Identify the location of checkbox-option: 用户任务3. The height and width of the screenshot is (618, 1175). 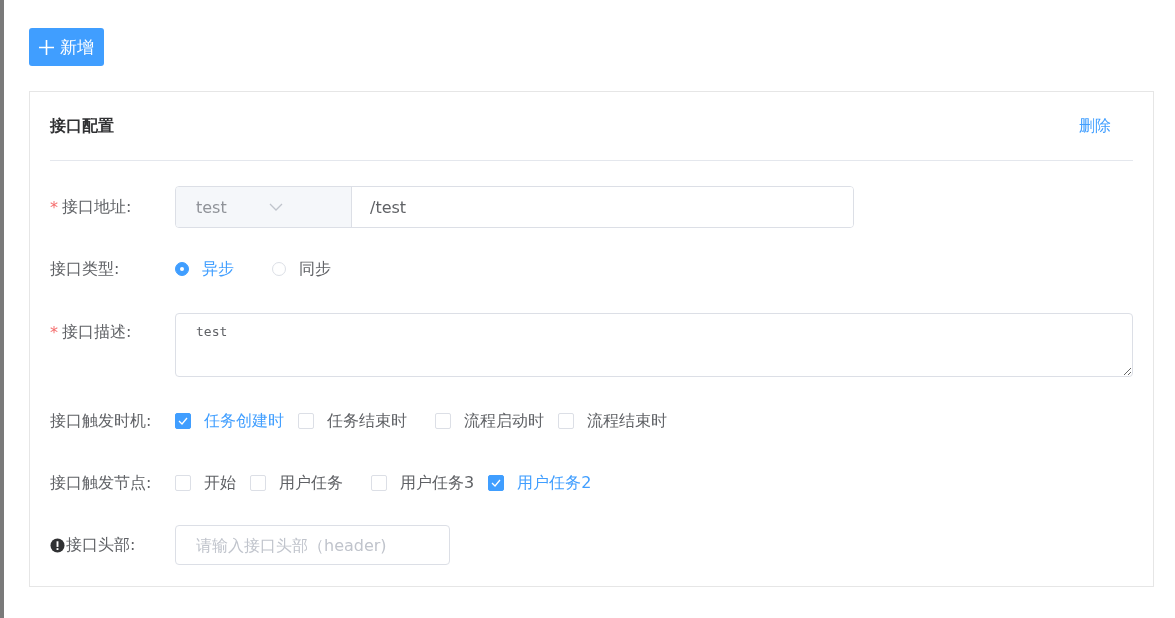
(423, 483).